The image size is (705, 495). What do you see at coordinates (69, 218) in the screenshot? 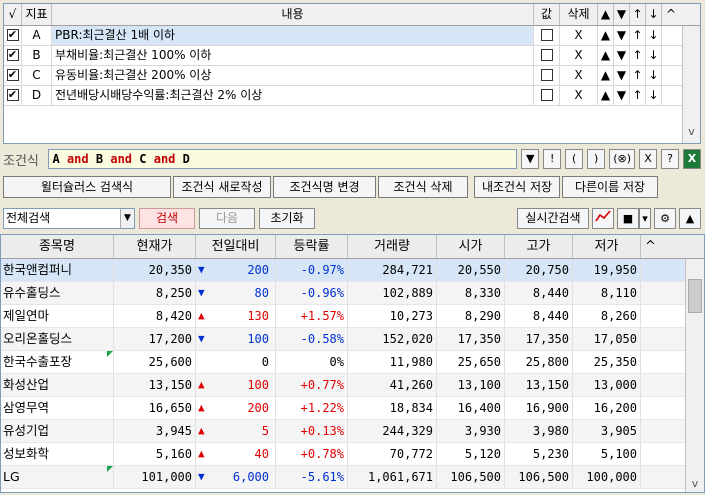
I see `search-scope-select: 전체검색 ▼` at bounding box center [69, 218].